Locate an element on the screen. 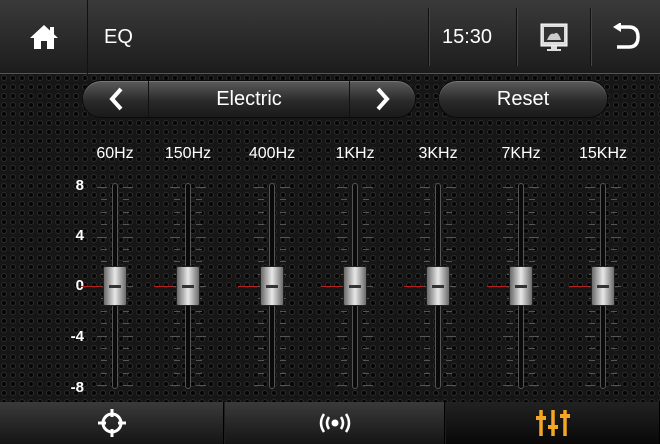 This screenshot has height=444, width=660. tab-equalizer is located at coordinates (553, 423).